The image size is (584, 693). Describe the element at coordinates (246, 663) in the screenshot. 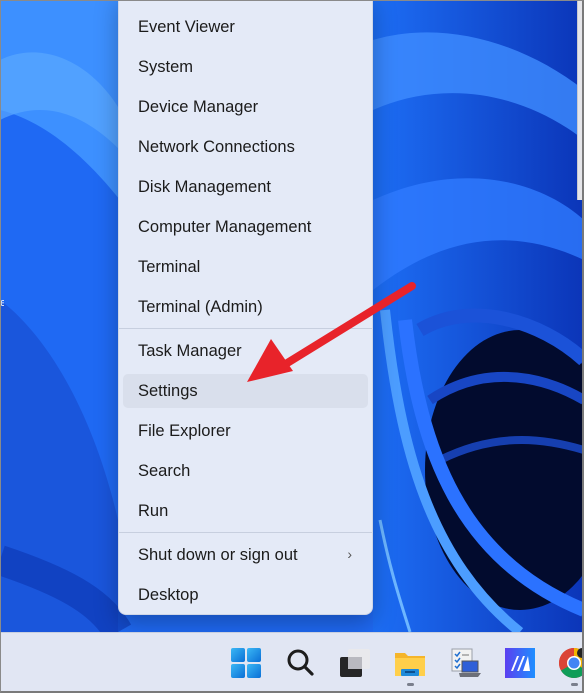

I see `windows-logo-icon` at that location.